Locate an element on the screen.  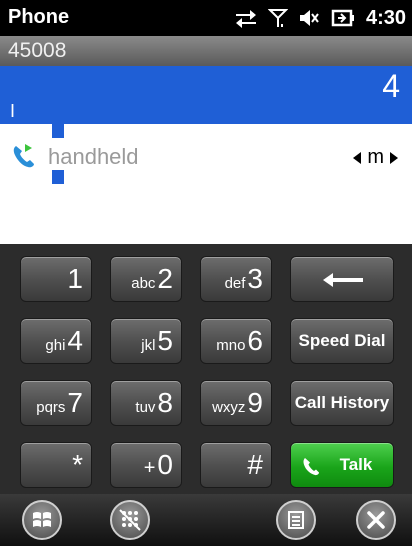
key-7: pqrs 7 is located at coordinates (56, 403).